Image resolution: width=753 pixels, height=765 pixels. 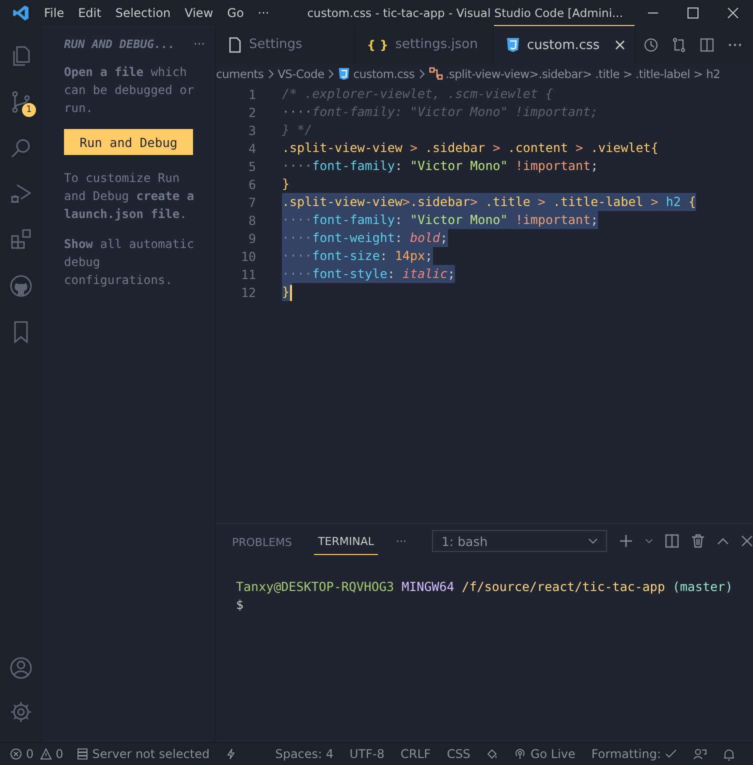 What do you see at coordinates (626, 541) in the screenshot?
I see `add-icon` at bounding box center [626, 541].